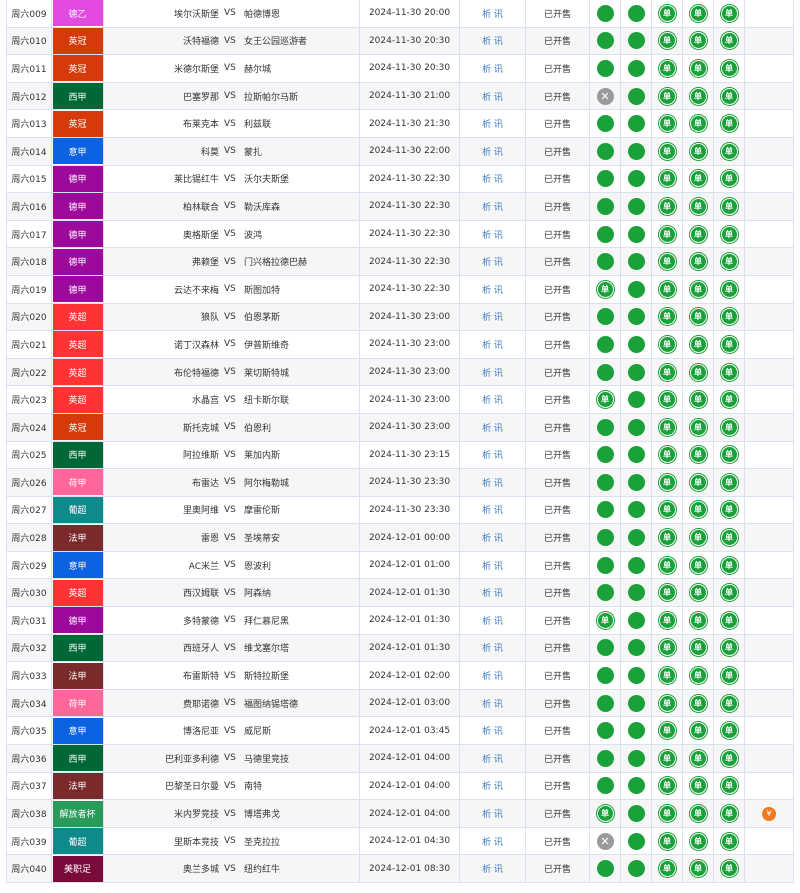  Describe the element at coordinates (201, 234) in the screenshot. I see `home-team: 奥格斯堡` at that location.